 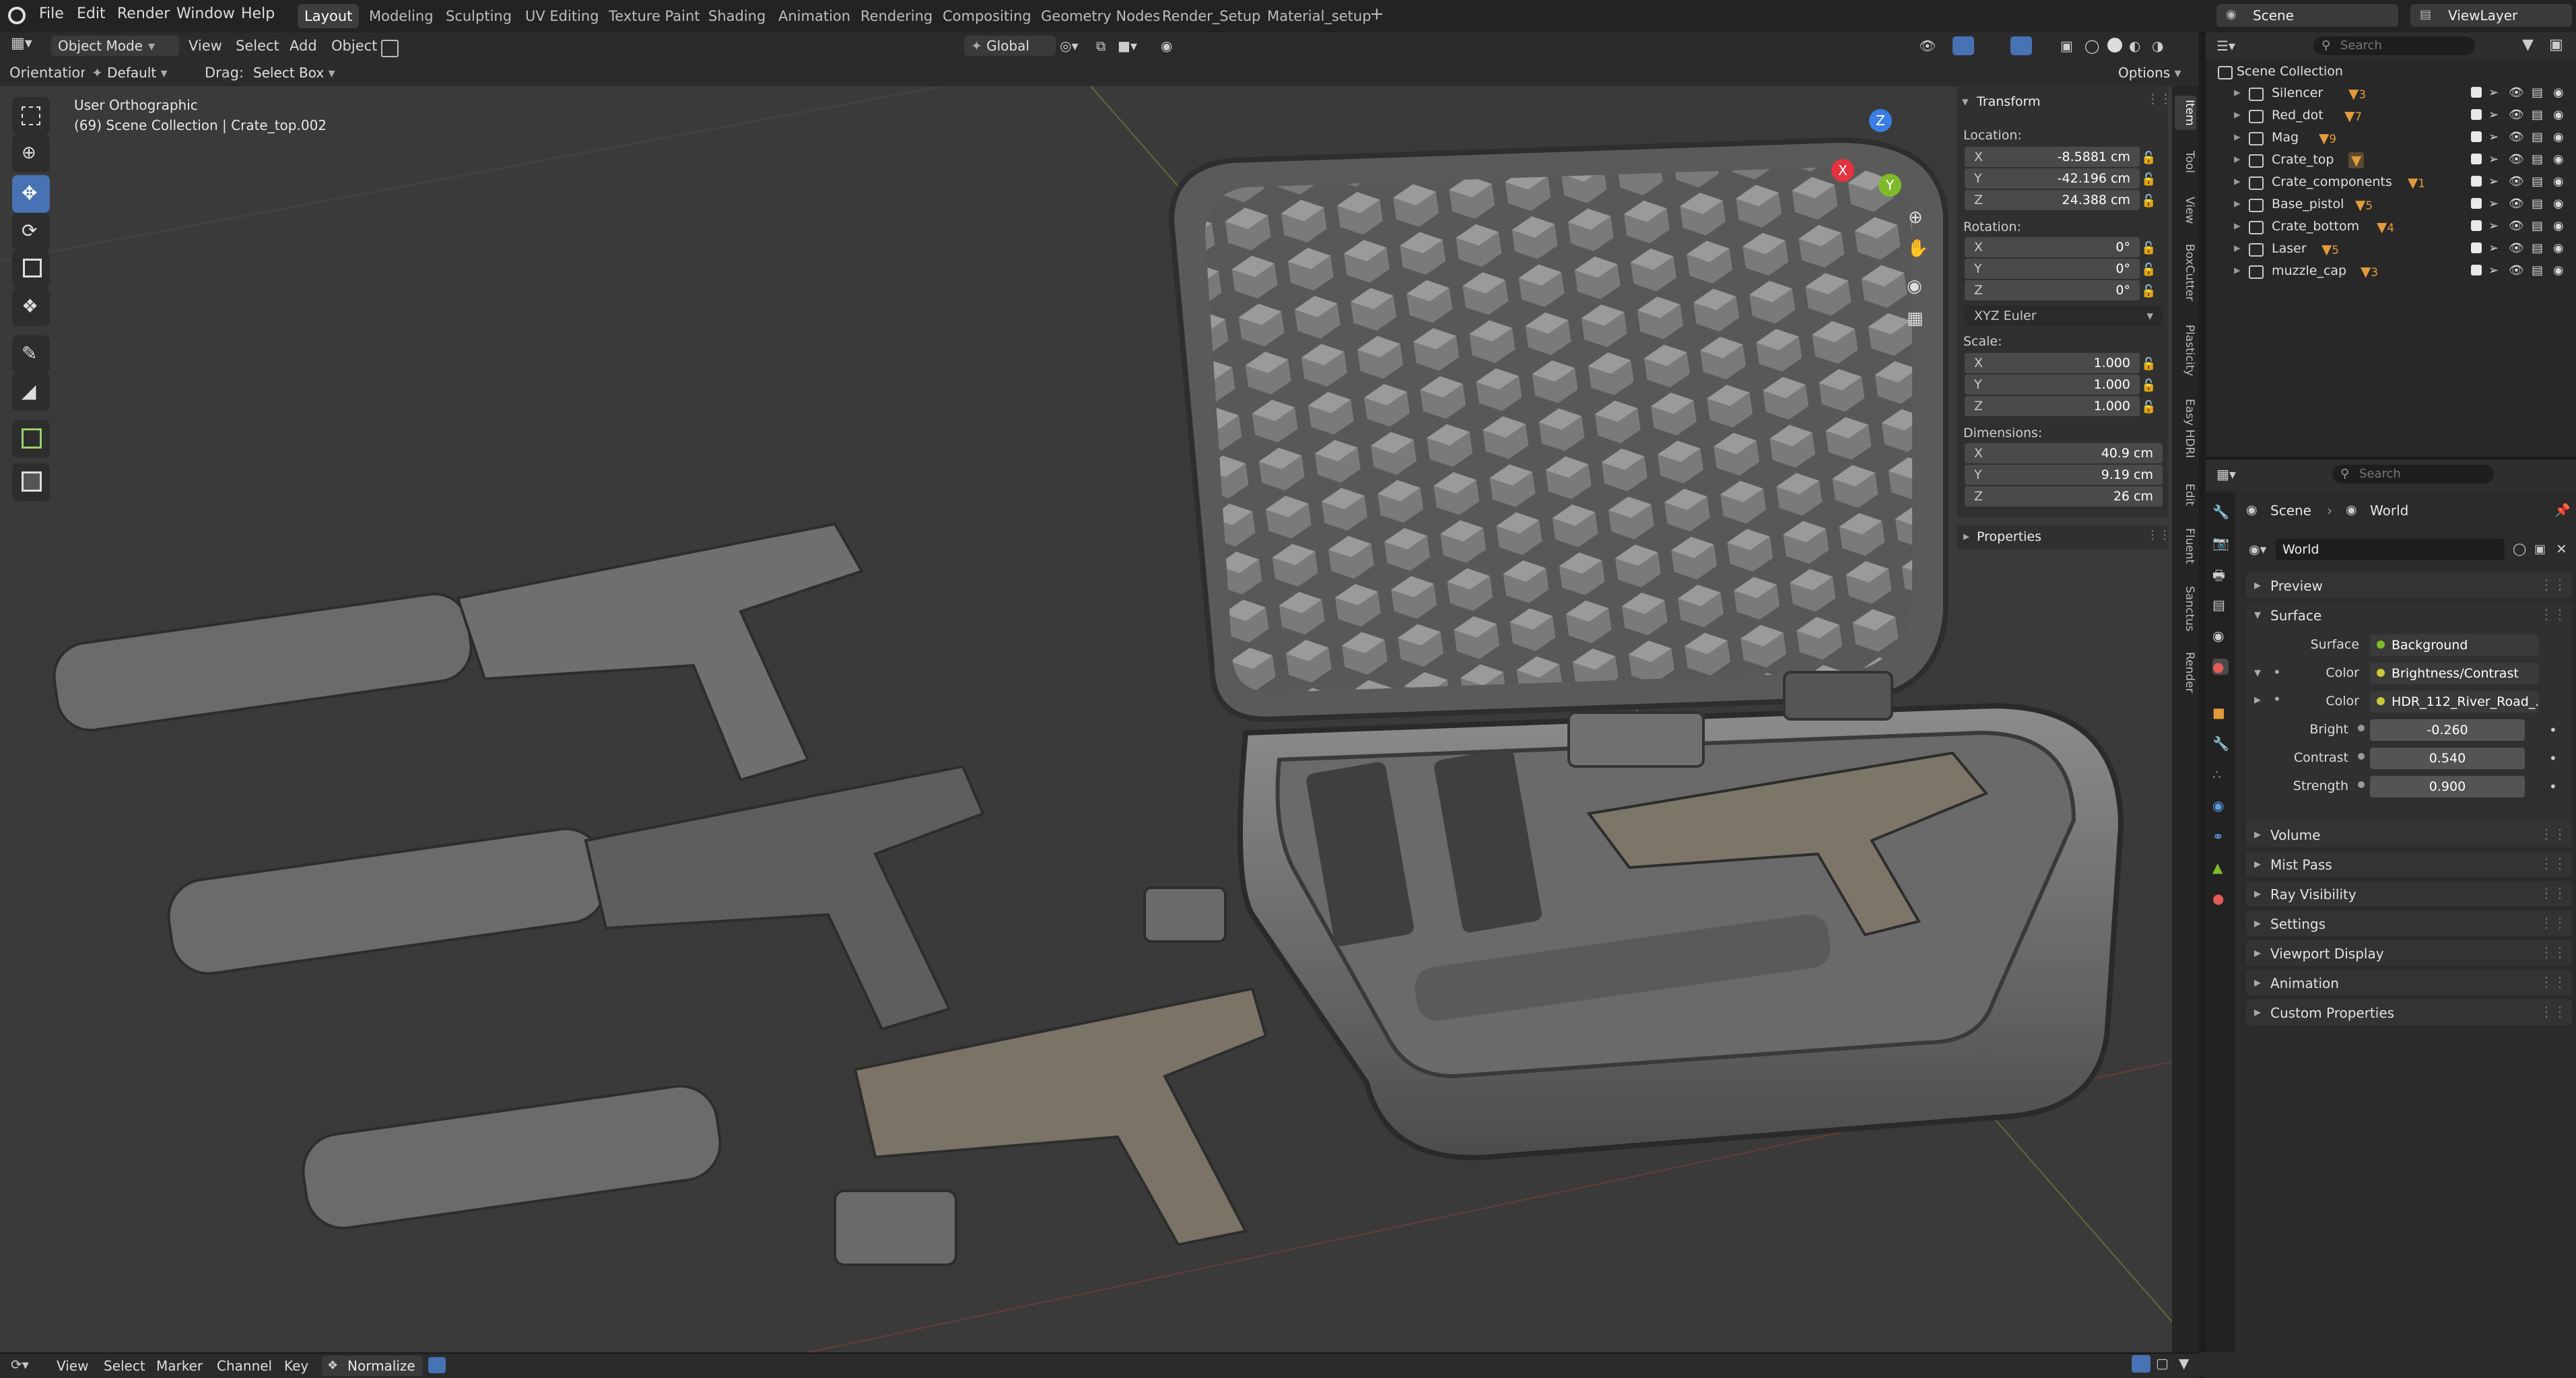 I want to click on outliner-item: ▸ Crate_bottom ▼4 ➢ 👁 ▤ ◉, so click(x=2391, y=227).